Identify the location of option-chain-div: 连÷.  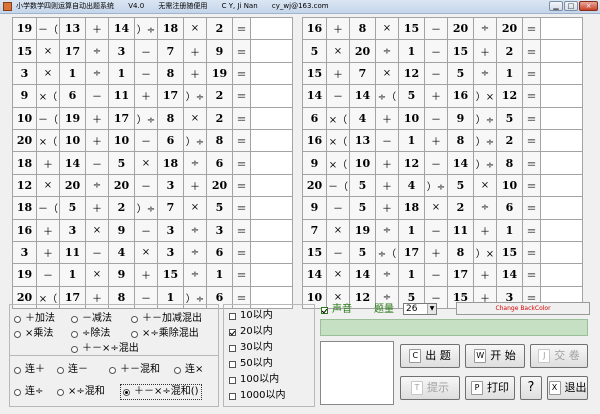
(28, 392).